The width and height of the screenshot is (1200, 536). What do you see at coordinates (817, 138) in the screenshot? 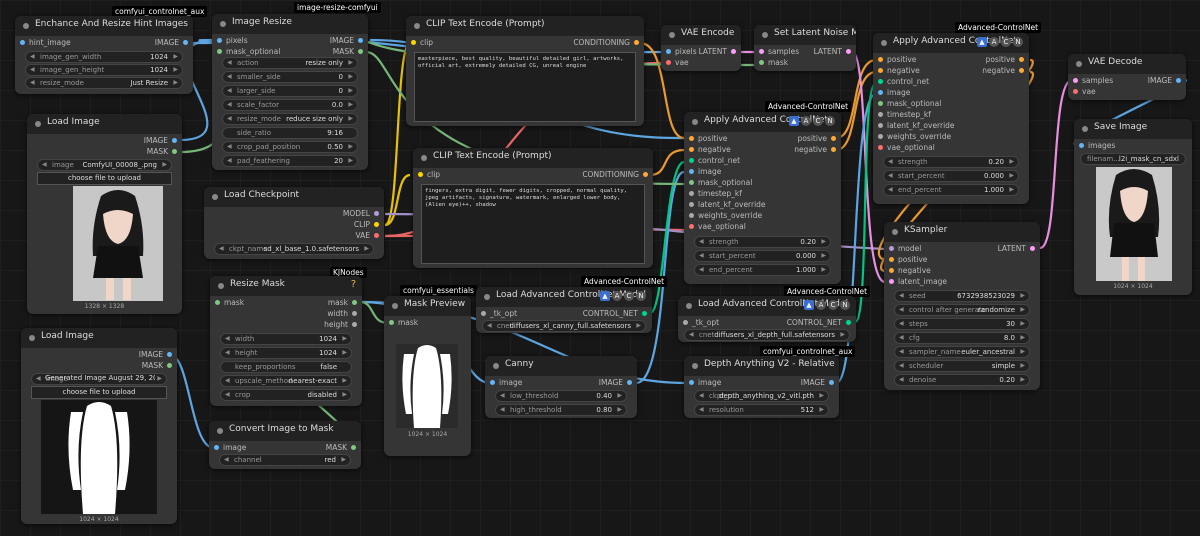
I see `output-positive: positive` at bounding box center [817, 138].